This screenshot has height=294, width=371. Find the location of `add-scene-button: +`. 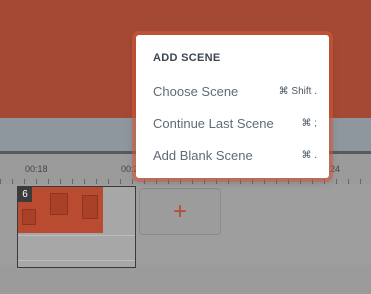

add-scene-button: + is located at coordinates (180, 211).